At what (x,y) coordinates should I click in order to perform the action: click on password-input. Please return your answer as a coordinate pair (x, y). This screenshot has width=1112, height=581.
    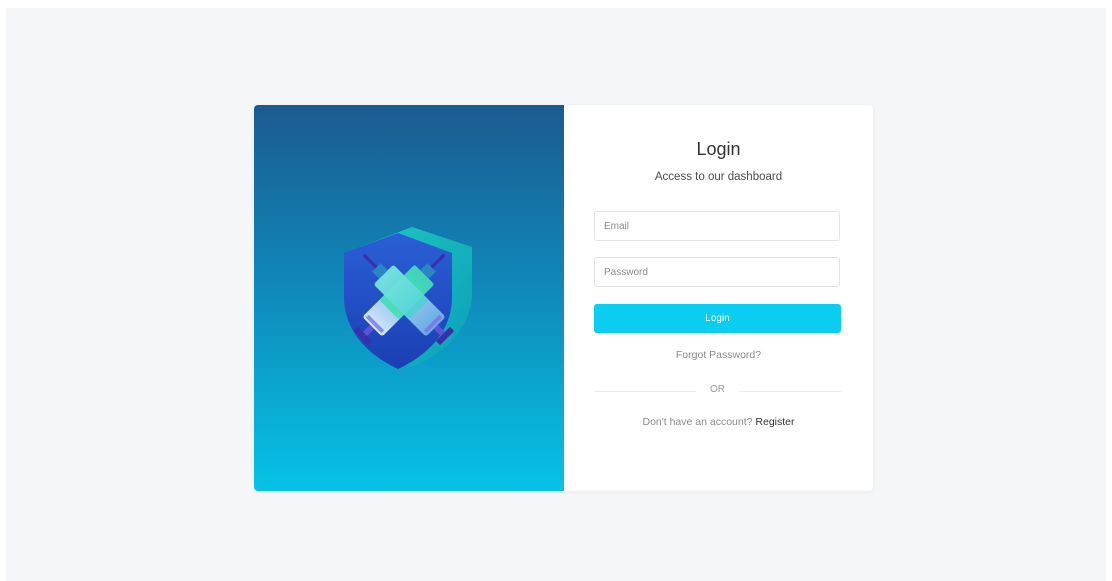
    Looking at the image, I should click on (717, 272).